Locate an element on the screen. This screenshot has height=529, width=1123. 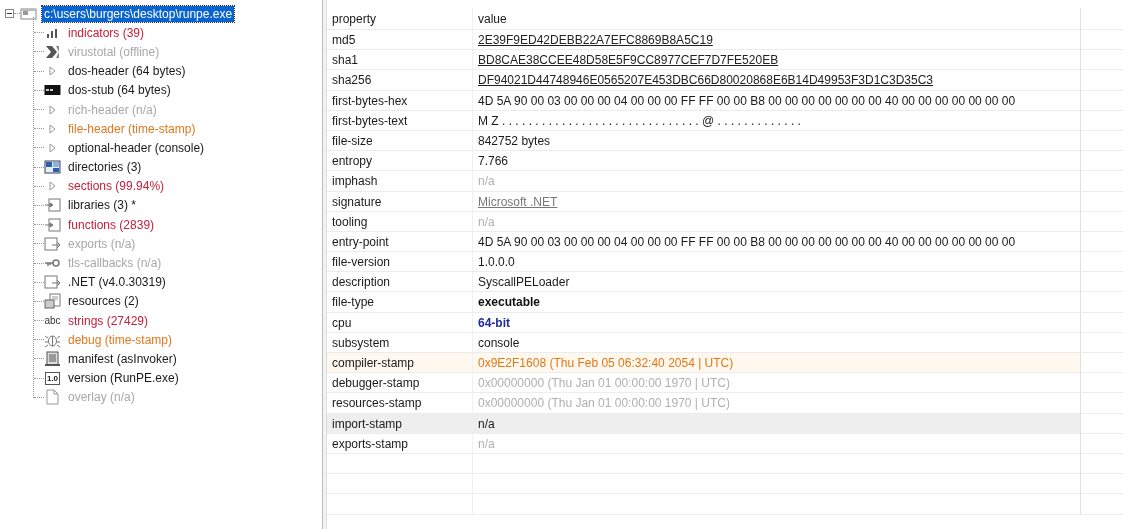
tree-item: dos-header (64 bytes) is located at coordinates (127, 71).